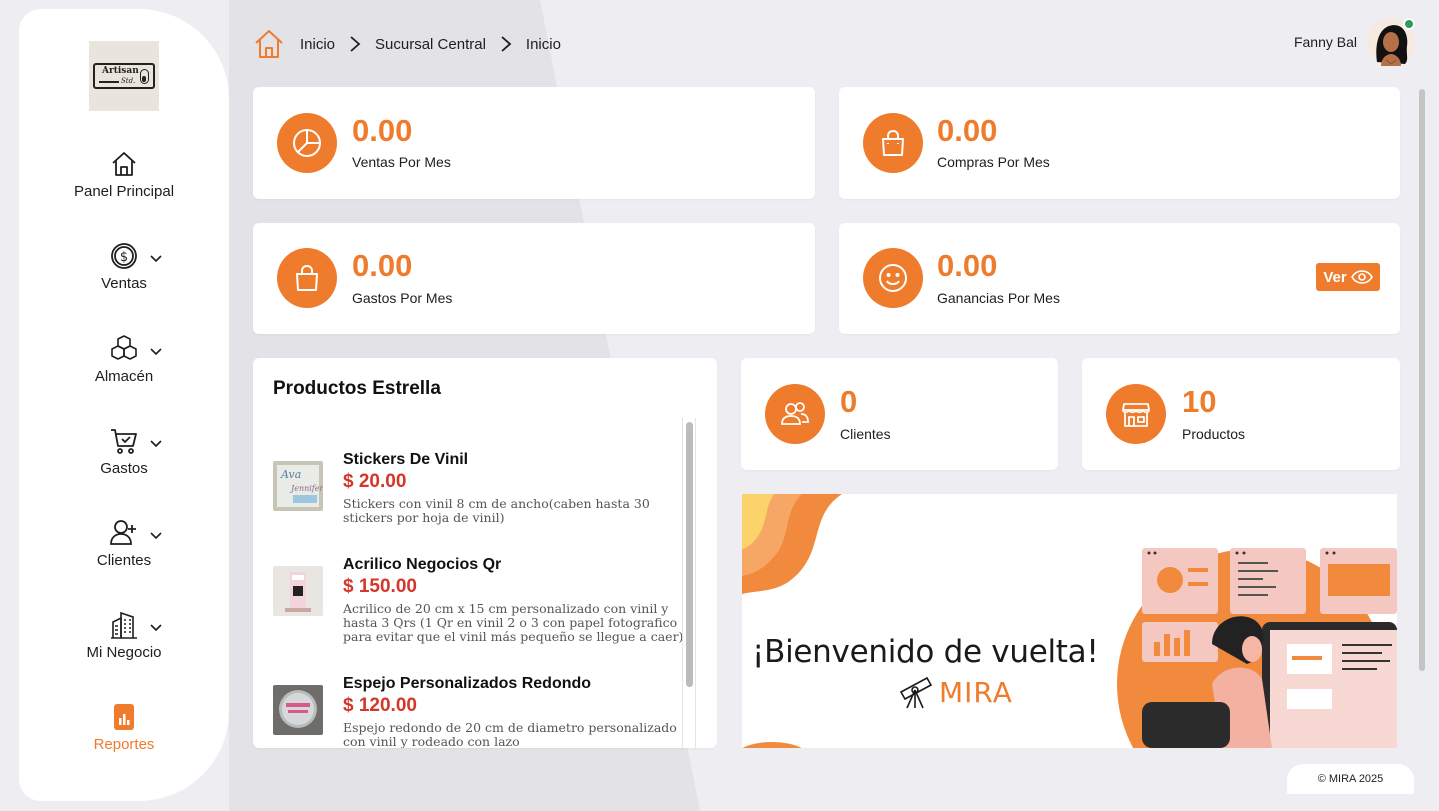  I want to click on svg-text: Ava, so click(290, 474).